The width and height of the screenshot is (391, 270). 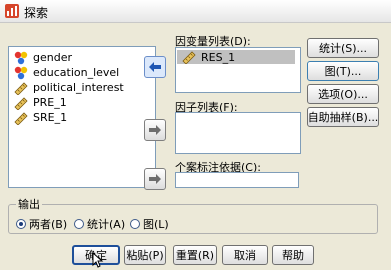 What do you see at coordinates (98, 260) in the screenshot?
I see `mouse-pointer-icon` at bounding box center [98, 260].